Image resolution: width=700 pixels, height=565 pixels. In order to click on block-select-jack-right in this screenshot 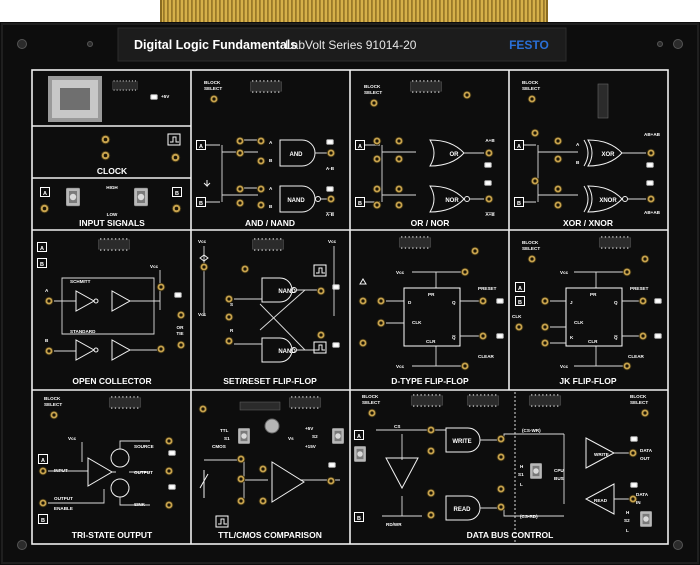, I will do `click(645, 413)`.